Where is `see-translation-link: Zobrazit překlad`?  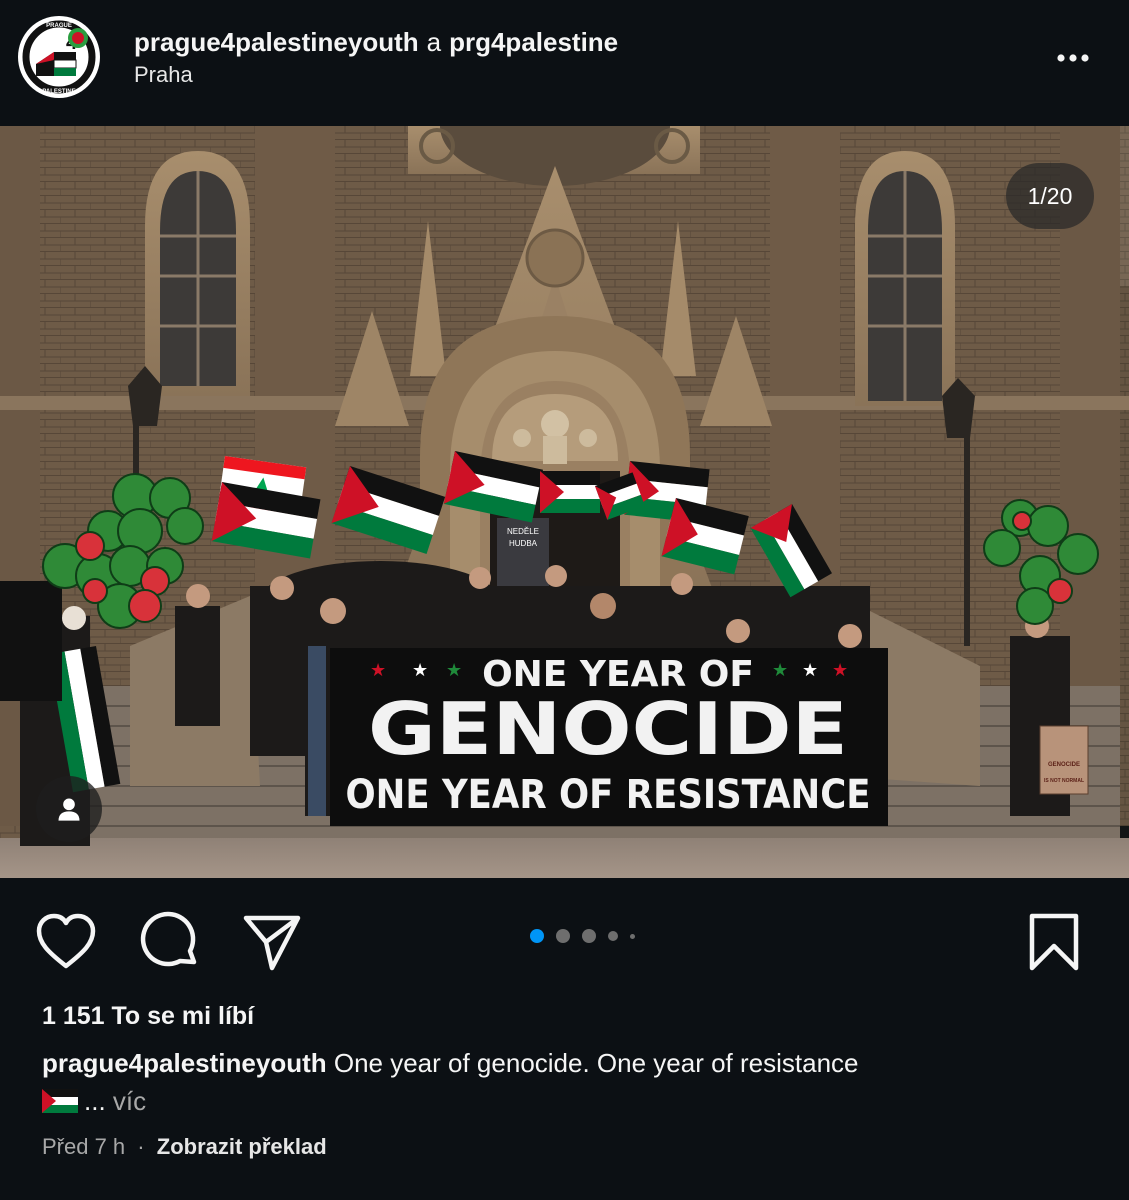
see-translation-link: Zobrazit překlad is located at coordinates (242, 1146).